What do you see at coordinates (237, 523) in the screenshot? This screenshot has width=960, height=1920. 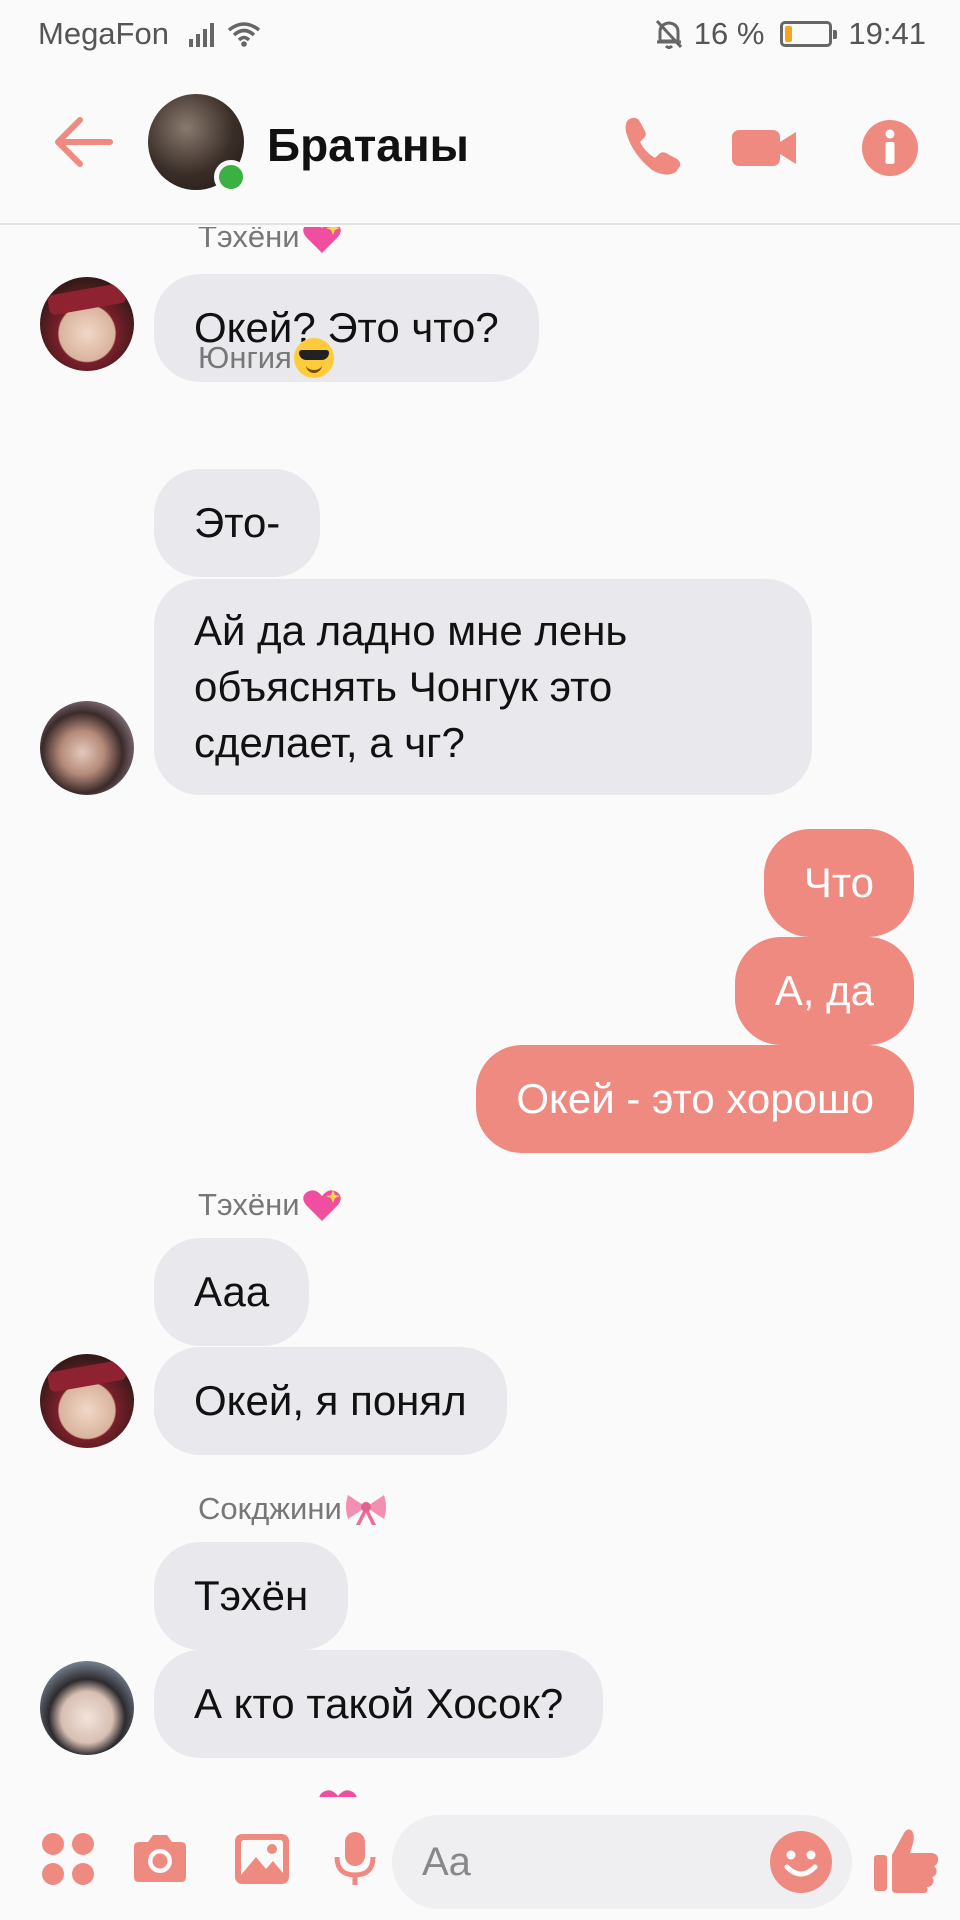 I see `message-bubble: Это-` at bounding box center [237, 523].